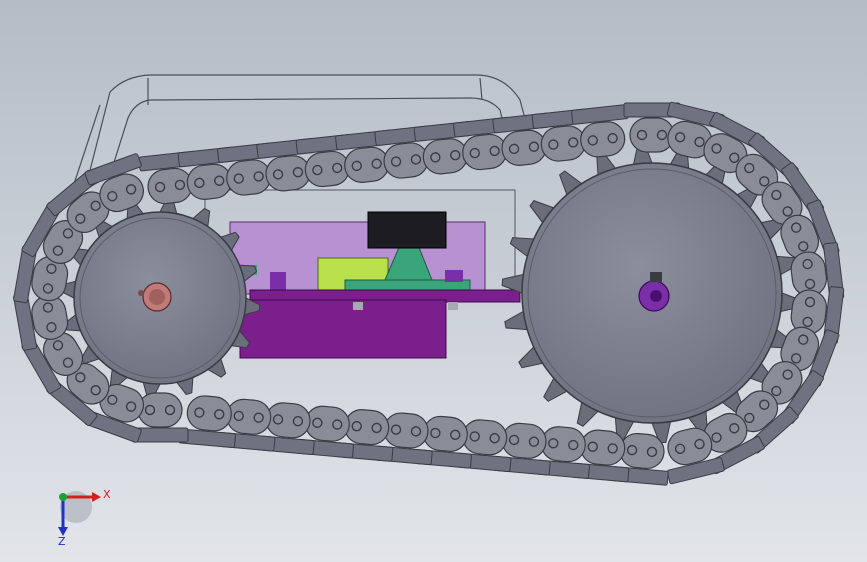 This screenshot has height=562, width=867. What do you see at coordinates (141, 293) in the screenshot?
I see `left-hub-pin` at bounding box center [141, 293].